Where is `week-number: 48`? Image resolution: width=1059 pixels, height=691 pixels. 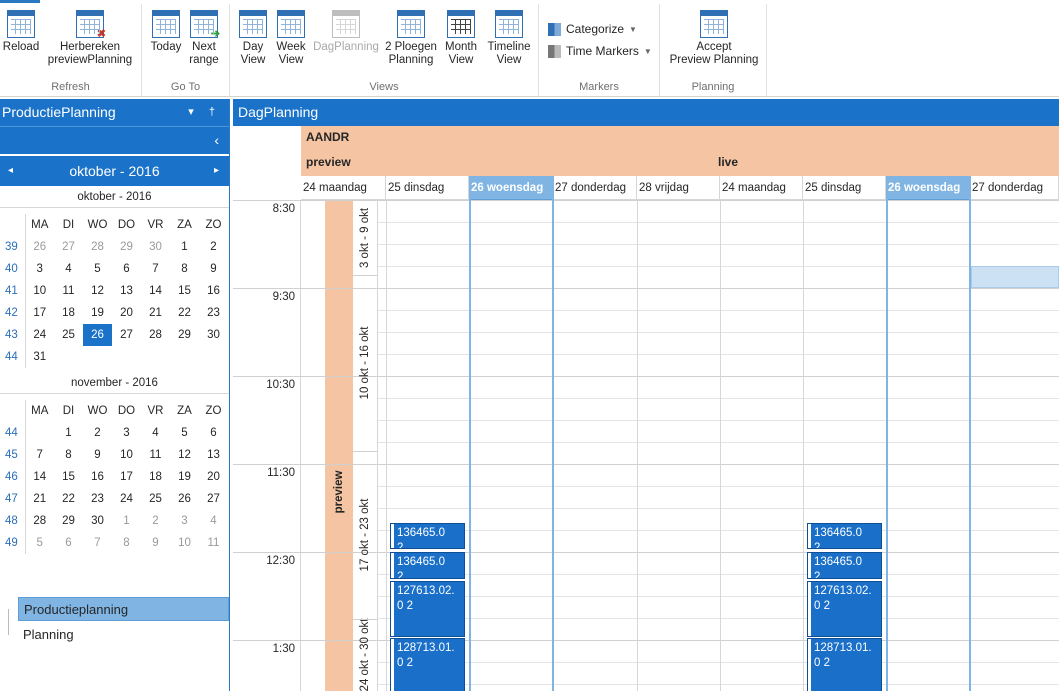
week-number: 48 is located at coordinates (13, 521).